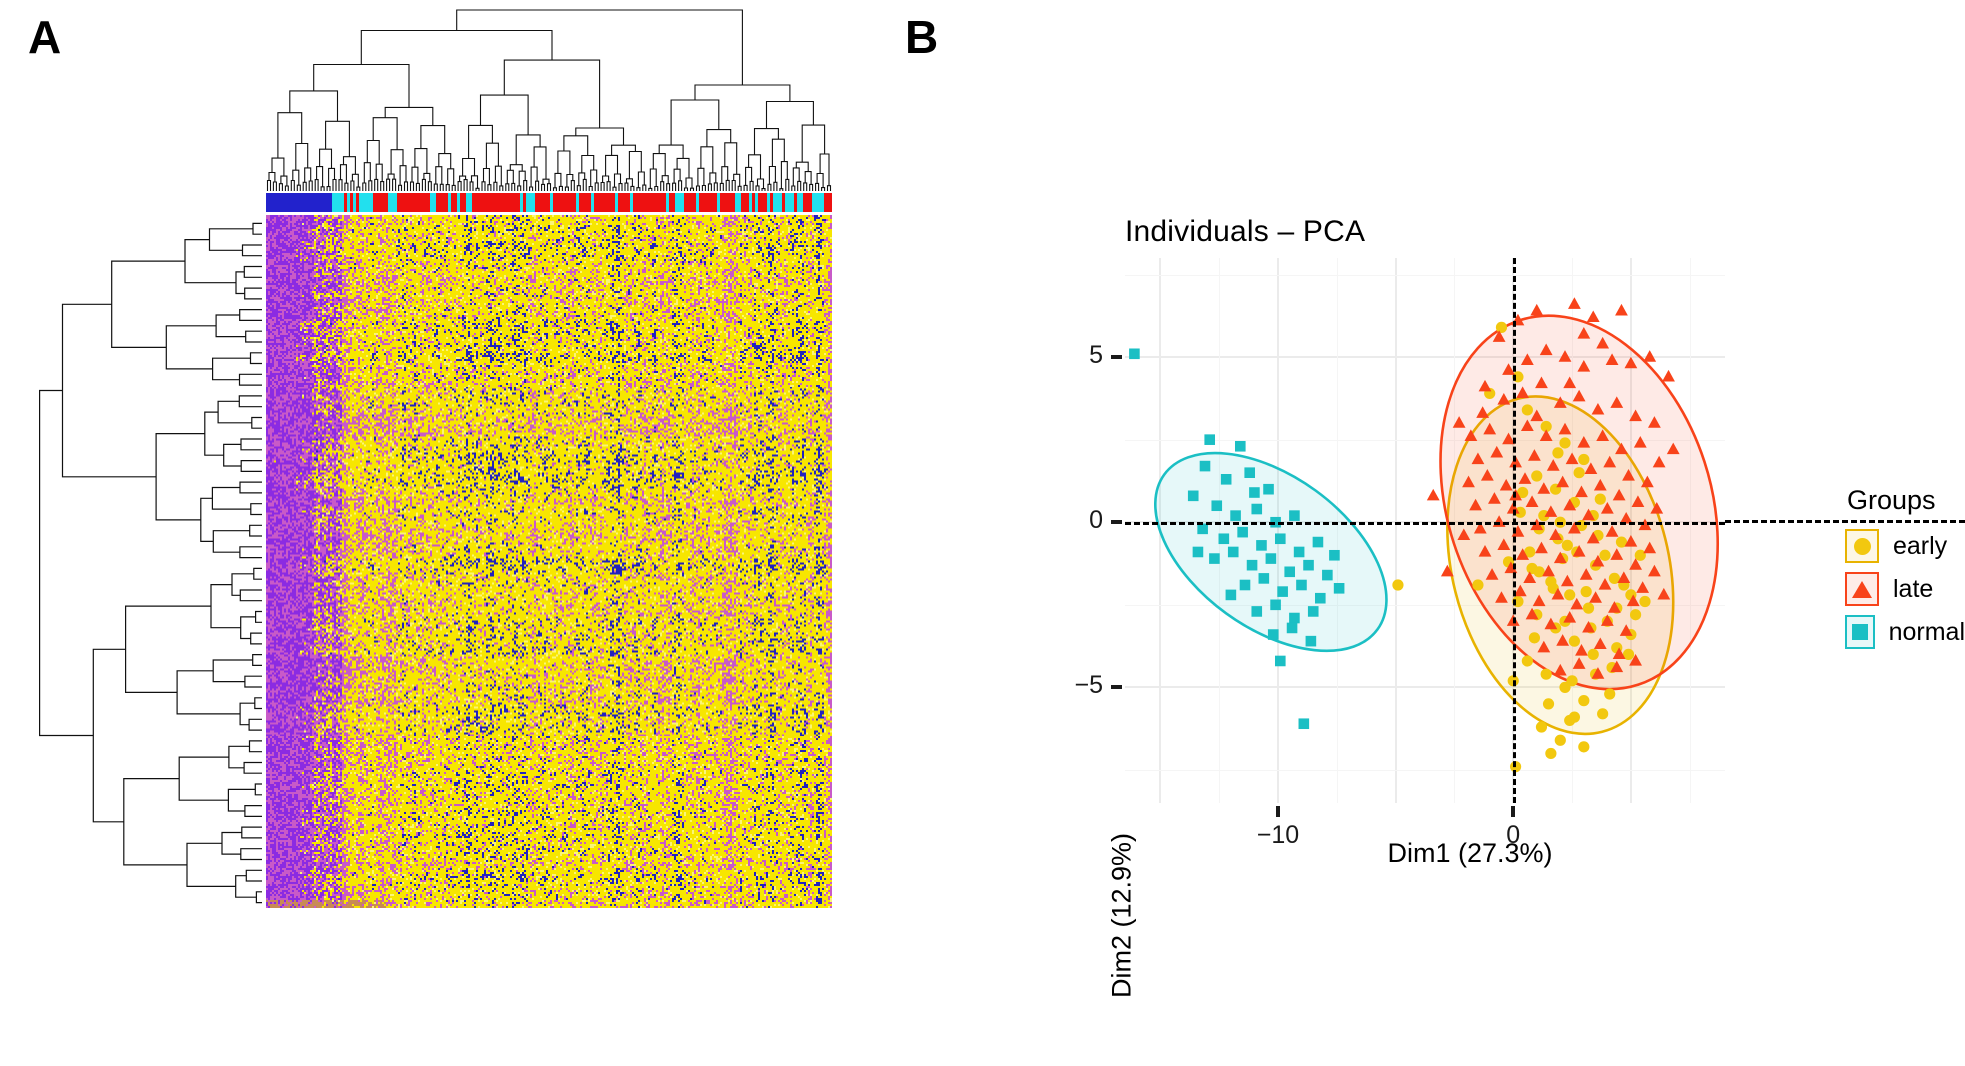  Describe the element at coordinates (549, 202) in the screenshot. I see `column-annotation-bar` at that location.